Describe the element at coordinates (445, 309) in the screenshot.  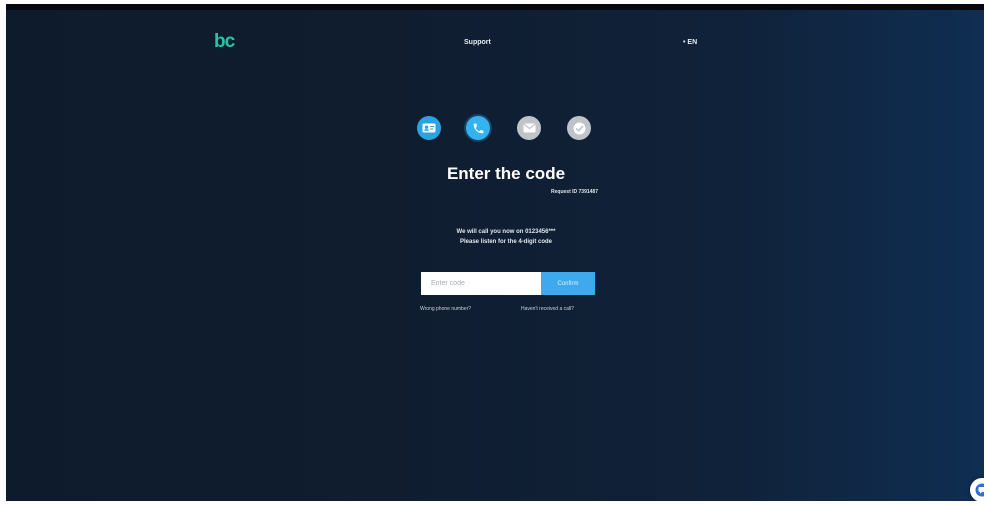
I see `wrong-phone-link: Wrong phone number?` at that location.